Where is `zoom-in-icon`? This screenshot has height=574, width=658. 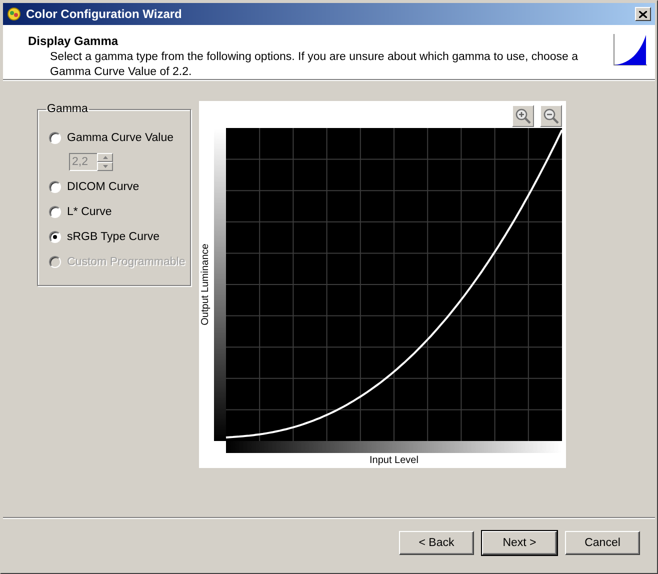 zoom-in-icon is located at coordinates (523, 116).